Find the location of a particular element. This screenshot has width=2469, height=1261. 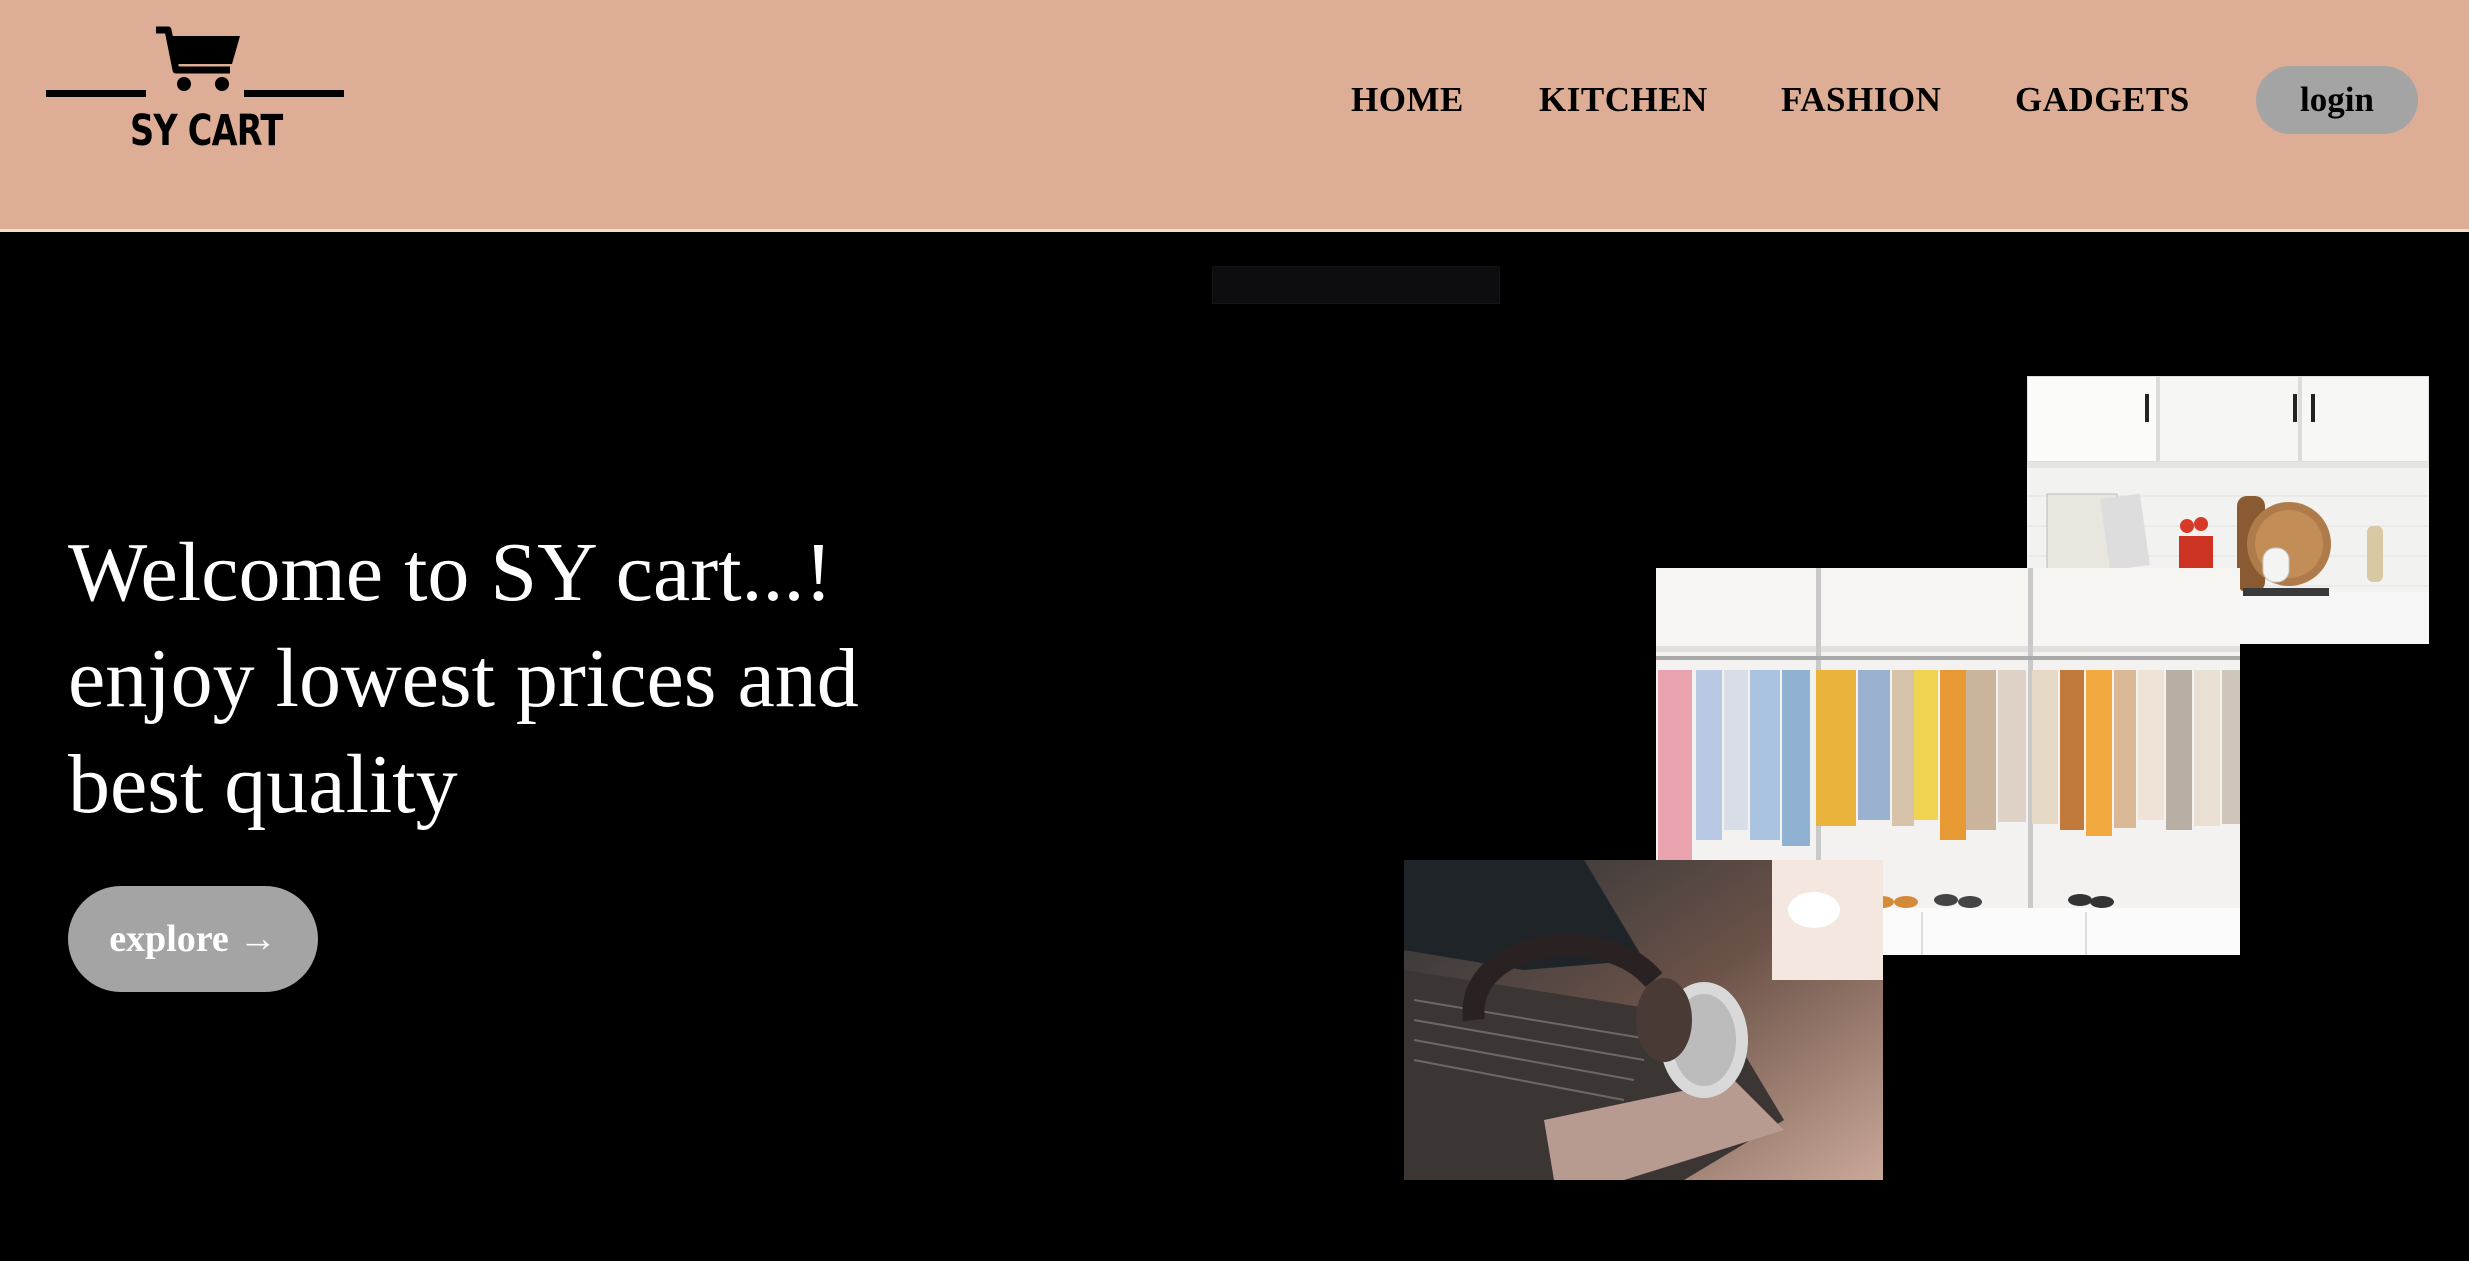

logo-line-left is located at coordinates (96, 93).